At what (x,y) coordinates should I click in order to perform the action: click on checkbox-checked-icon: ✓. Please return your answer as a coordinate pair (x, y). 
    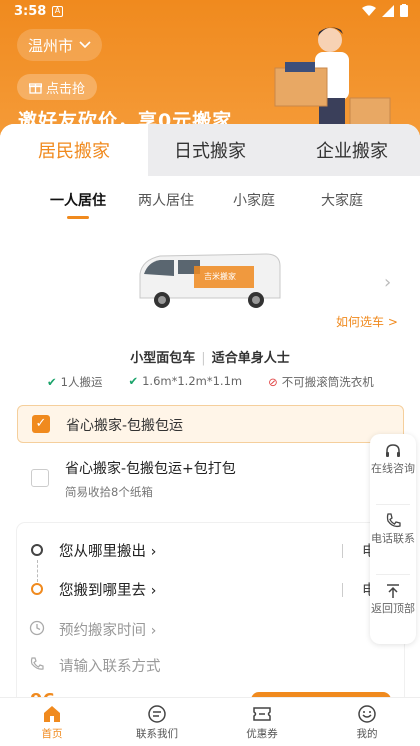
    Looking at the image, I should click on (41, 424).